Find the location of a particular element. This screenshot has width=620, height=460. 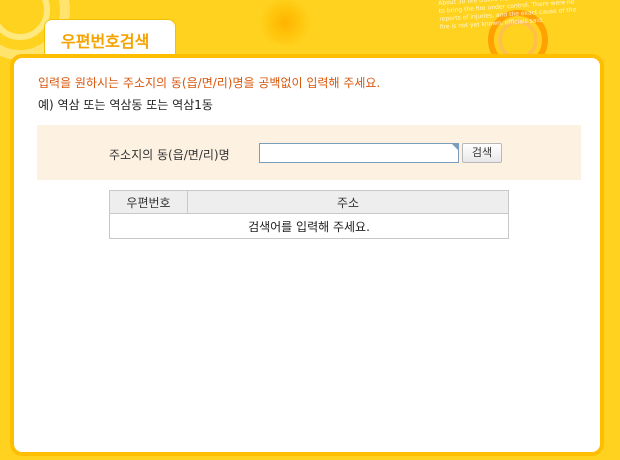

decorative-circle is located at coordinates (25, 20).